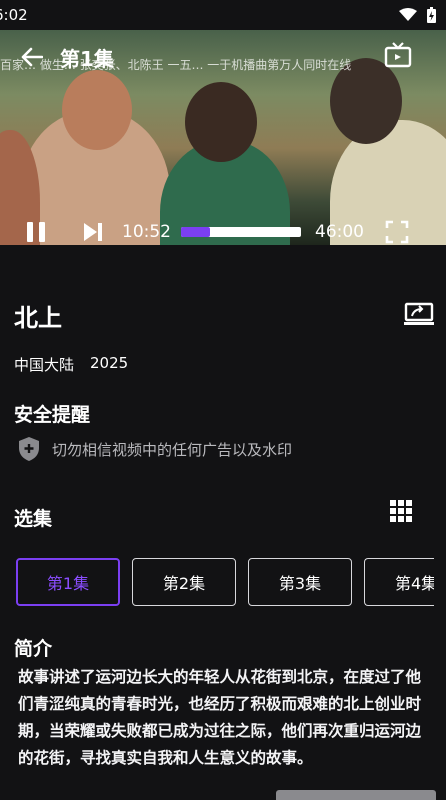 The image size is (446, 800). I want to click on pause-button, so click(36, 232).